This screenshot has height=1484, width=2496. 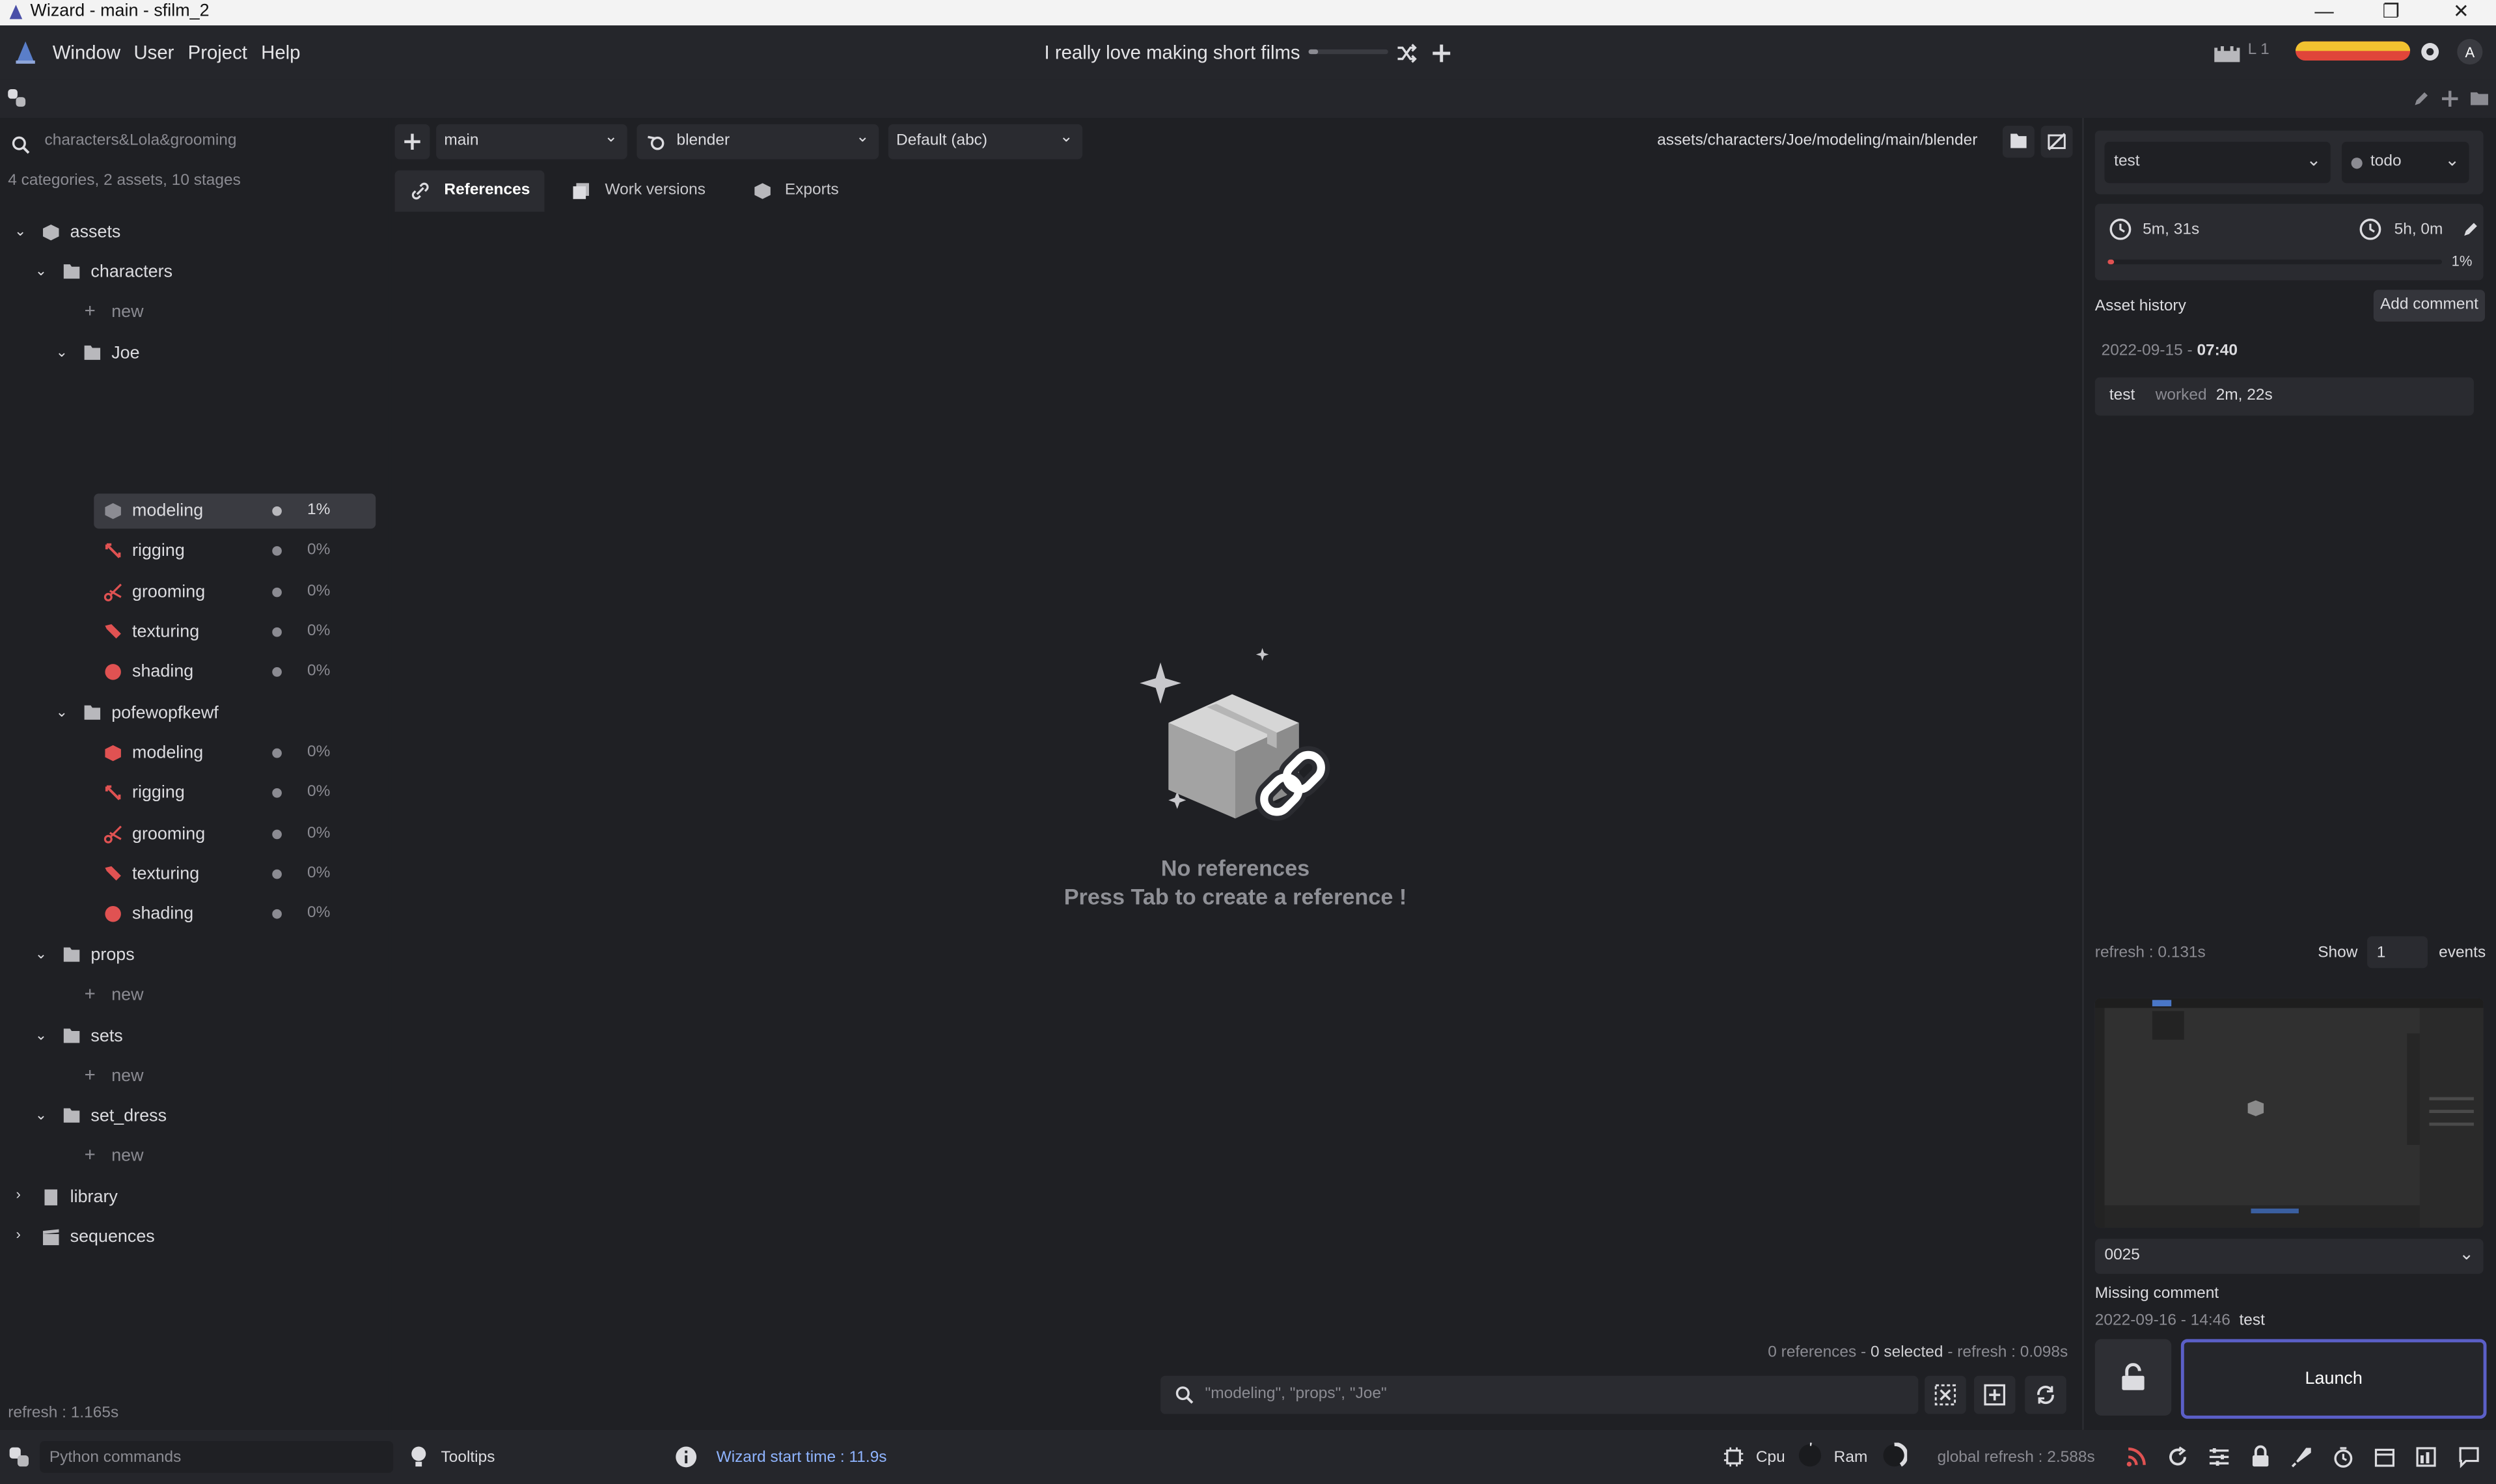 What do you see at coordinates (191, 834) in the screenshot?
I see `stage-pofe-grooming: grooming 0%` at bounding box center [191, 834].